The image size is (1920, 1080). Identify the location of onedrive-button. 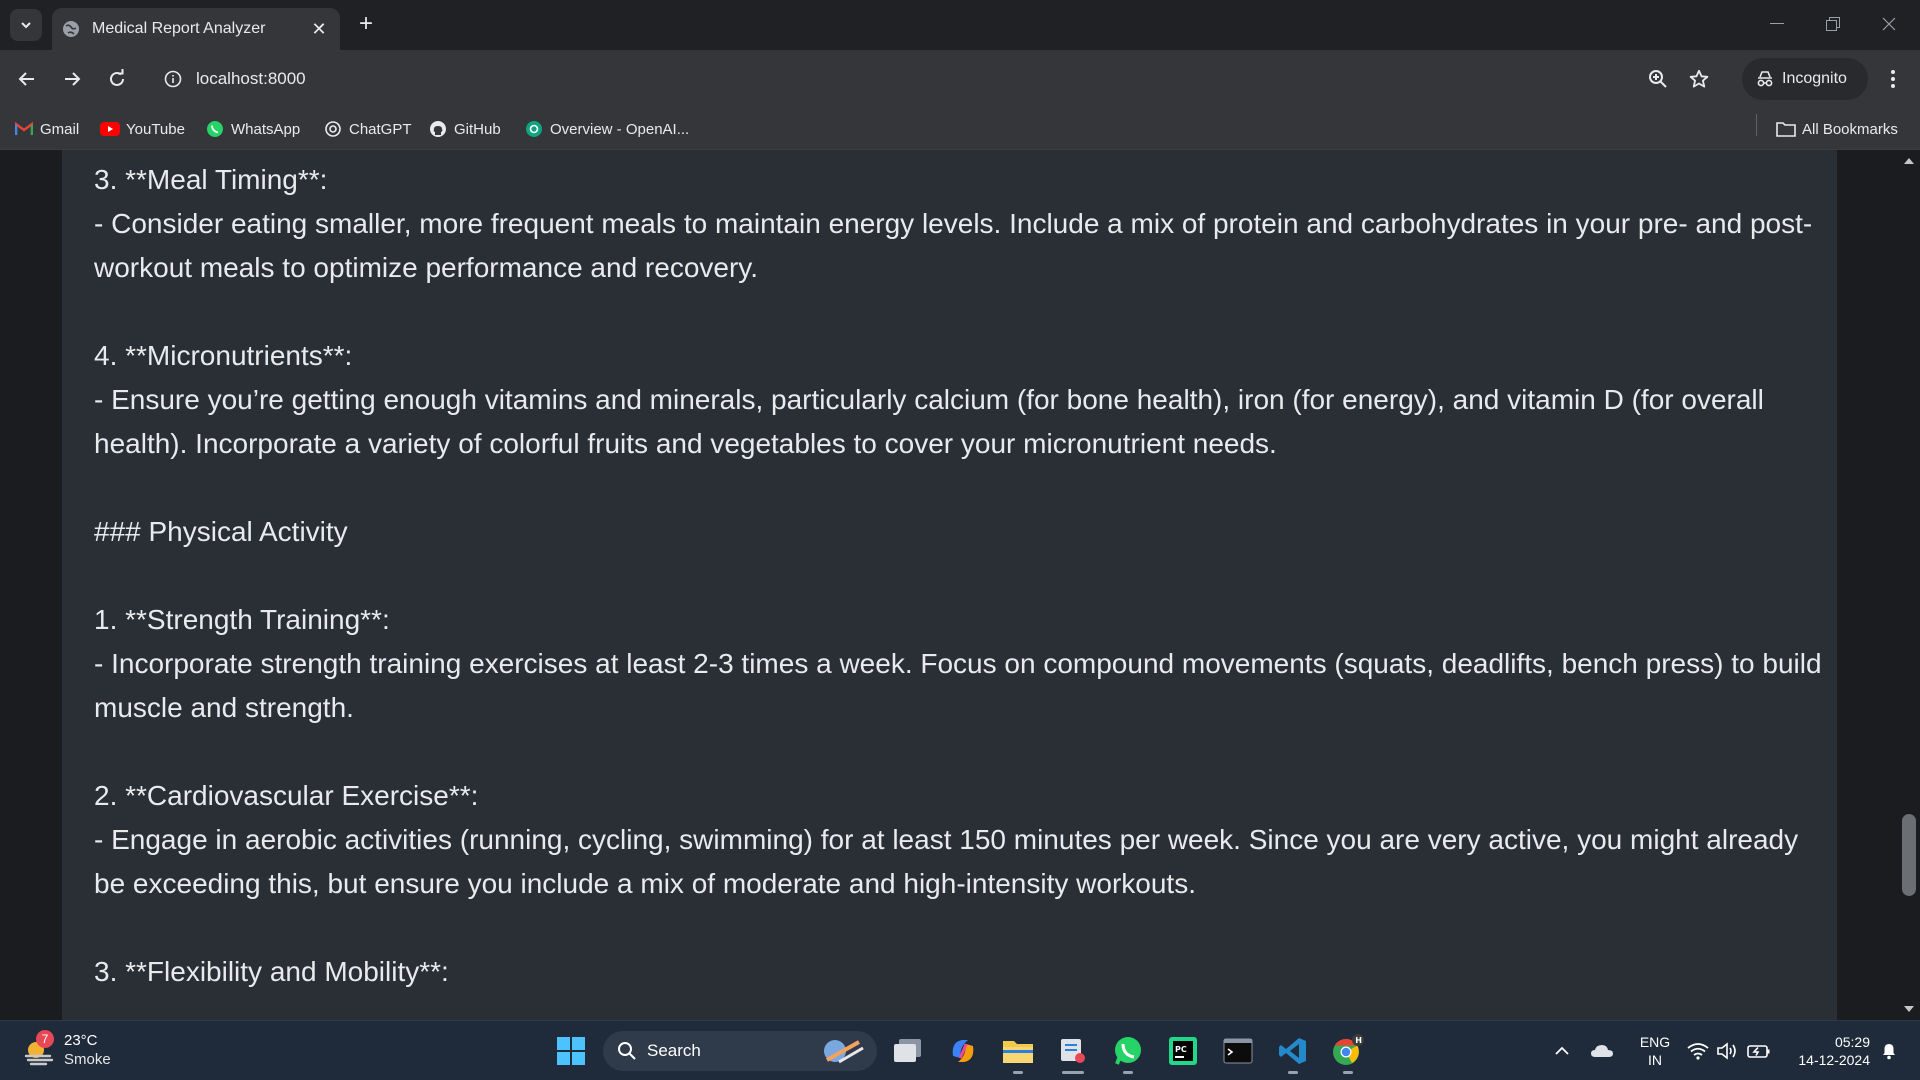
(1602, 1051).